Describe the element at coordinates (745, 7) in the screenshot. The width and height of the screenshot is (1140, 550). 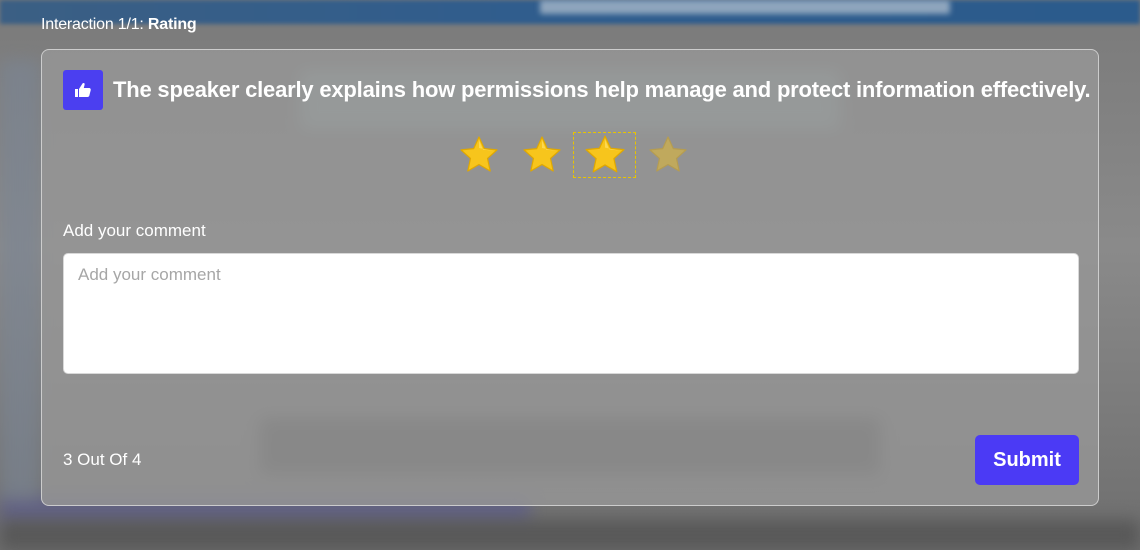
I see `background-address-field` at that location.